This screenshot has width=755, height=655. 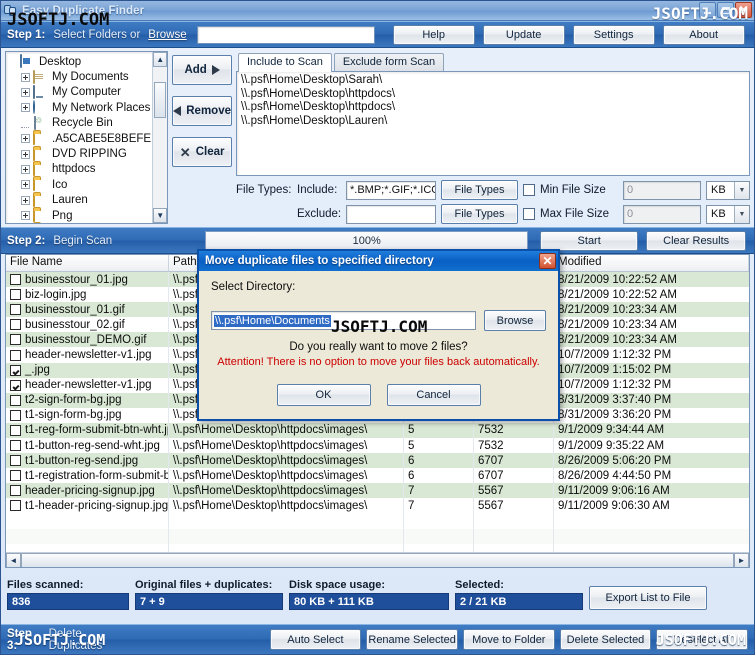 What do you see at coordinates (662, 214) in the screenshot?
I see `max-file-size-input: 0` at bounding box center [662, 214].